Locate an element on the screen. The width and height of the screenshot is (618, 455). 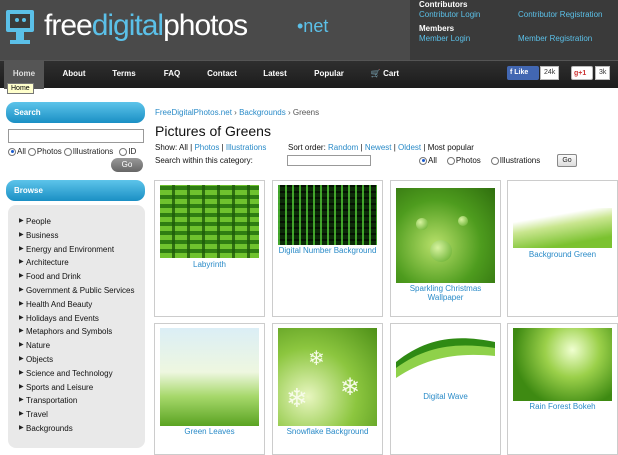
category-item: ▶ Objects is located at coordinates (76, 360).